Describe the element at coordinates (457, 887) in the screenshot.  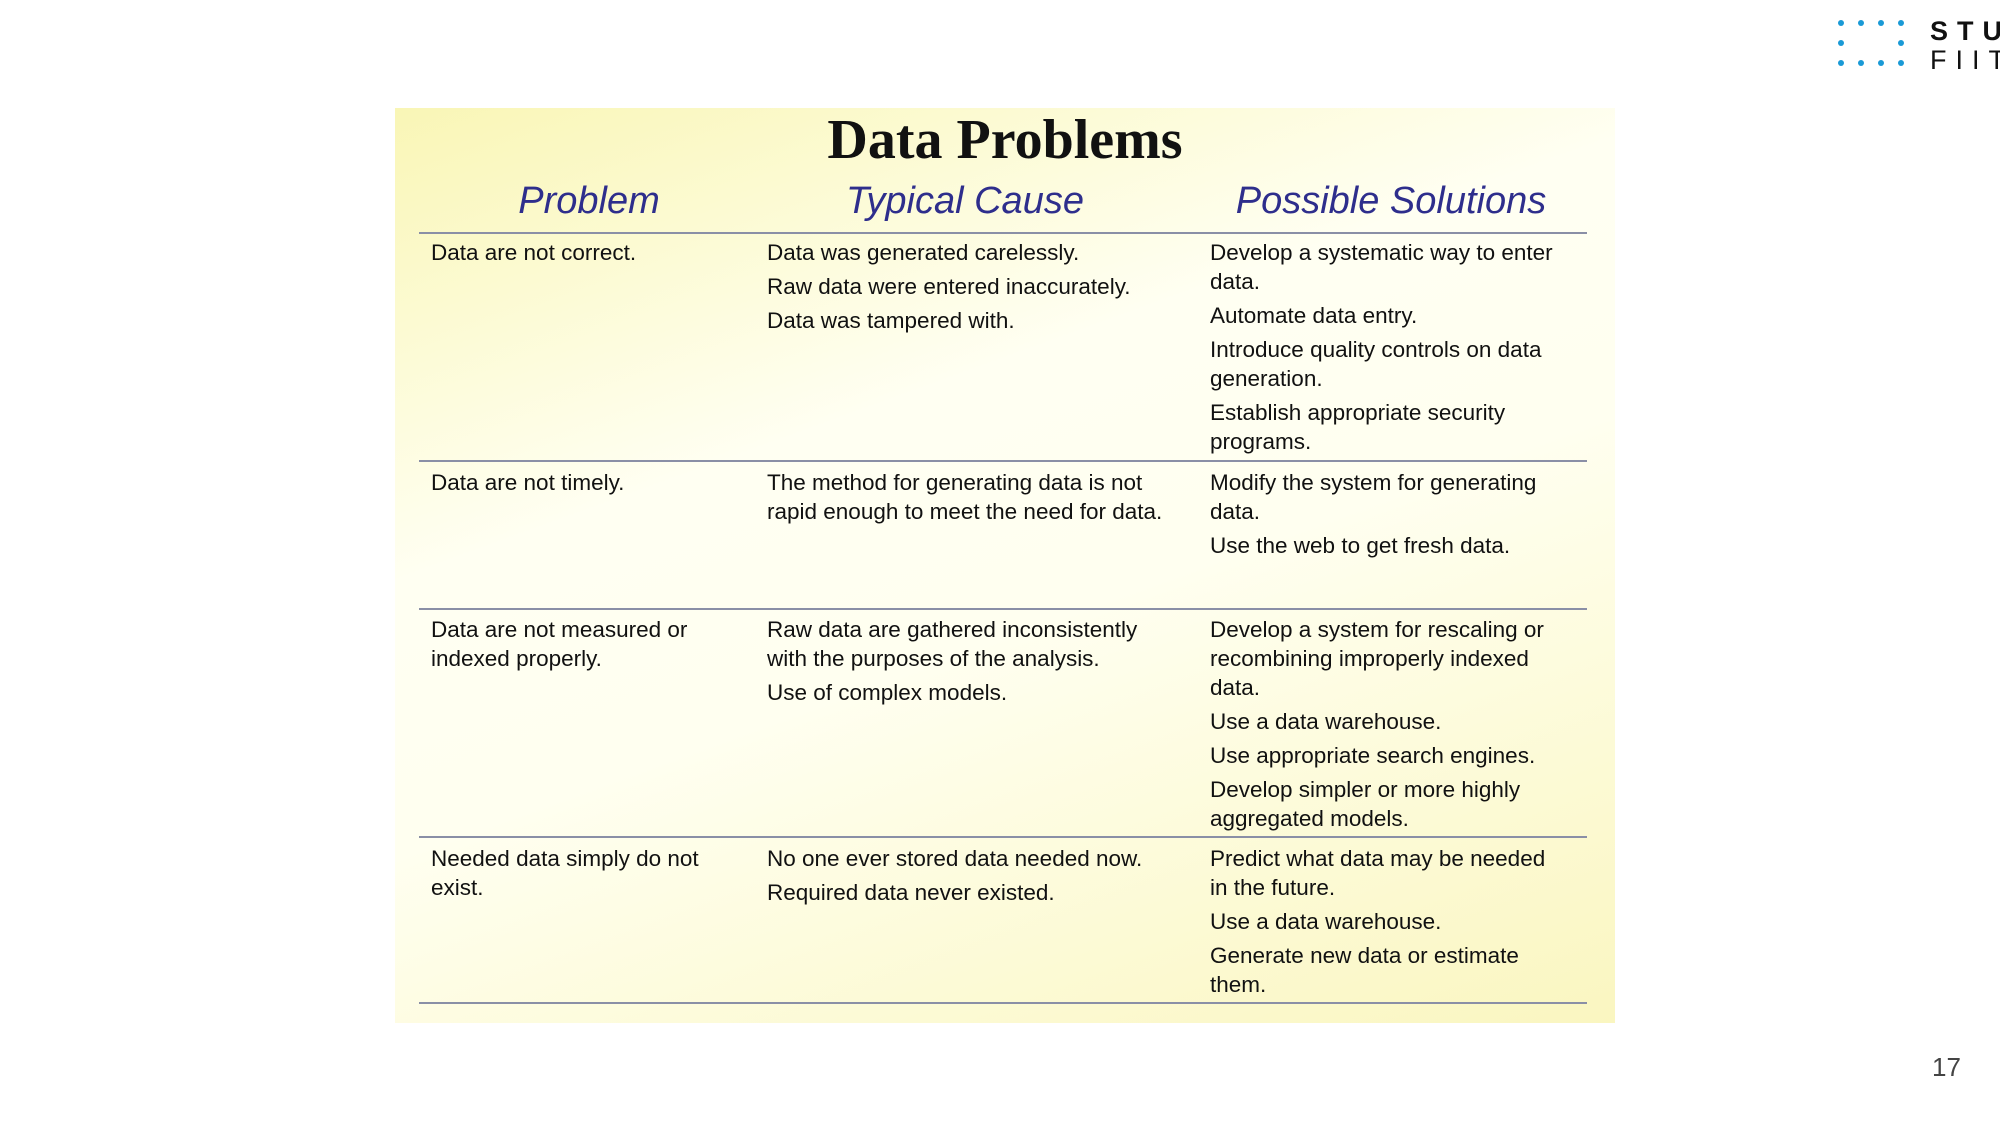
I see `problem-text: exist.` at that location.